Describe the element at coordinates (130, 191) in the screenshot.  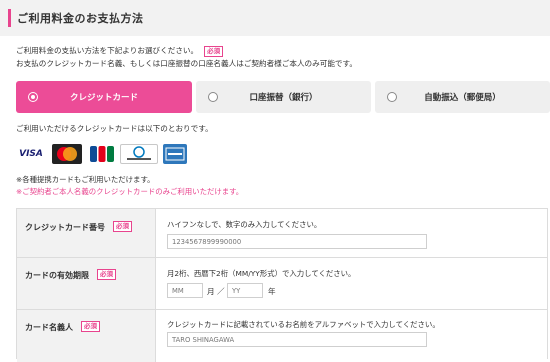
I see `note-holder-only: ※ご契約者ご本人名義のクレジットカードのみご利用いただけます。` at that location.